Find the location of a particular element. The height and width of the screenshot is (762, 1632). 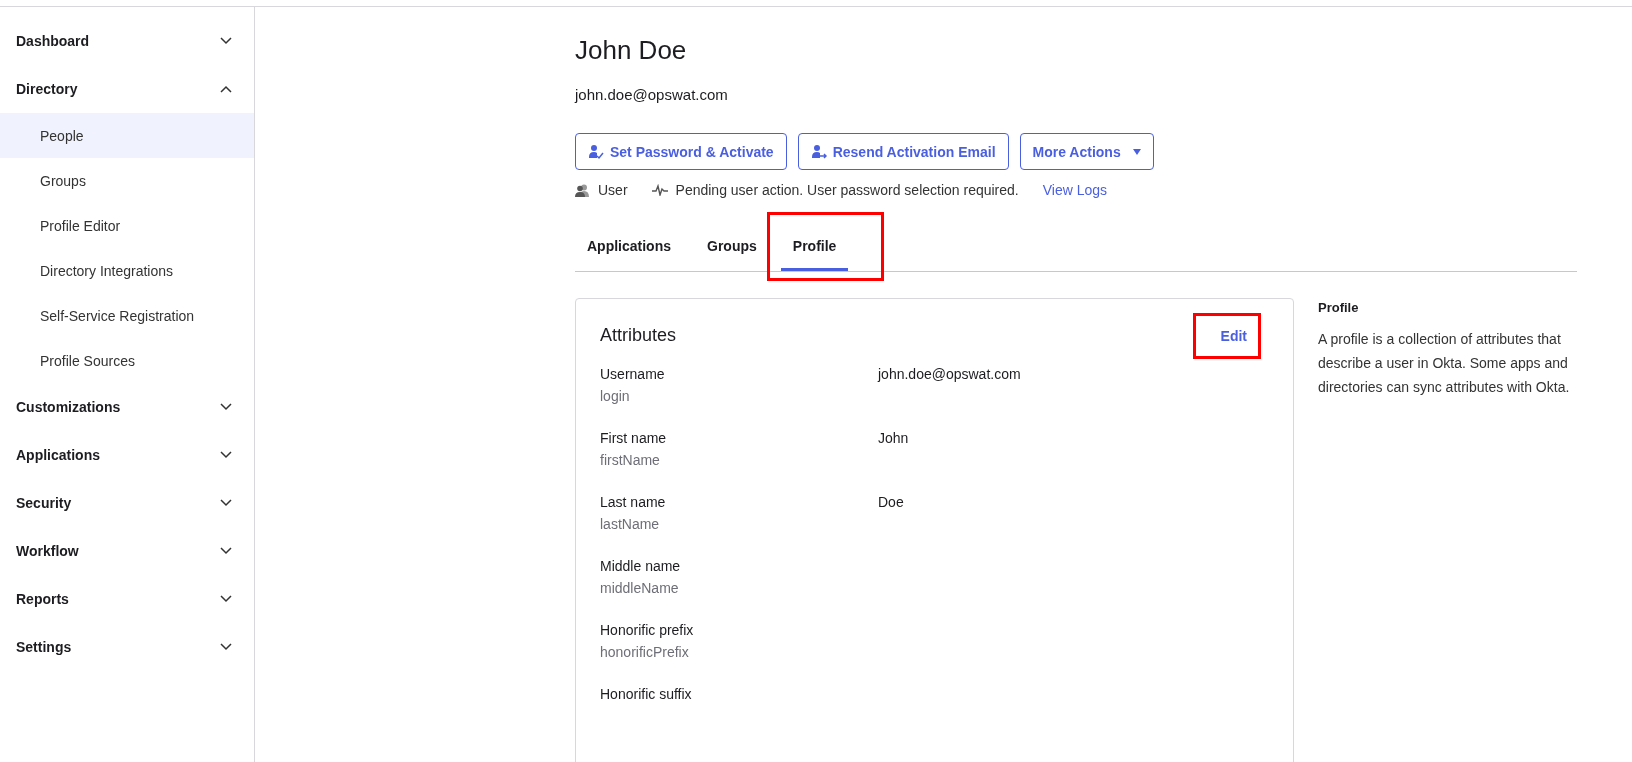

help-text: A profile is a collection of attributes that describe a user in Okta. Some apps and directories can sync attributes with Okta. is located at coordinates (1444, 363).